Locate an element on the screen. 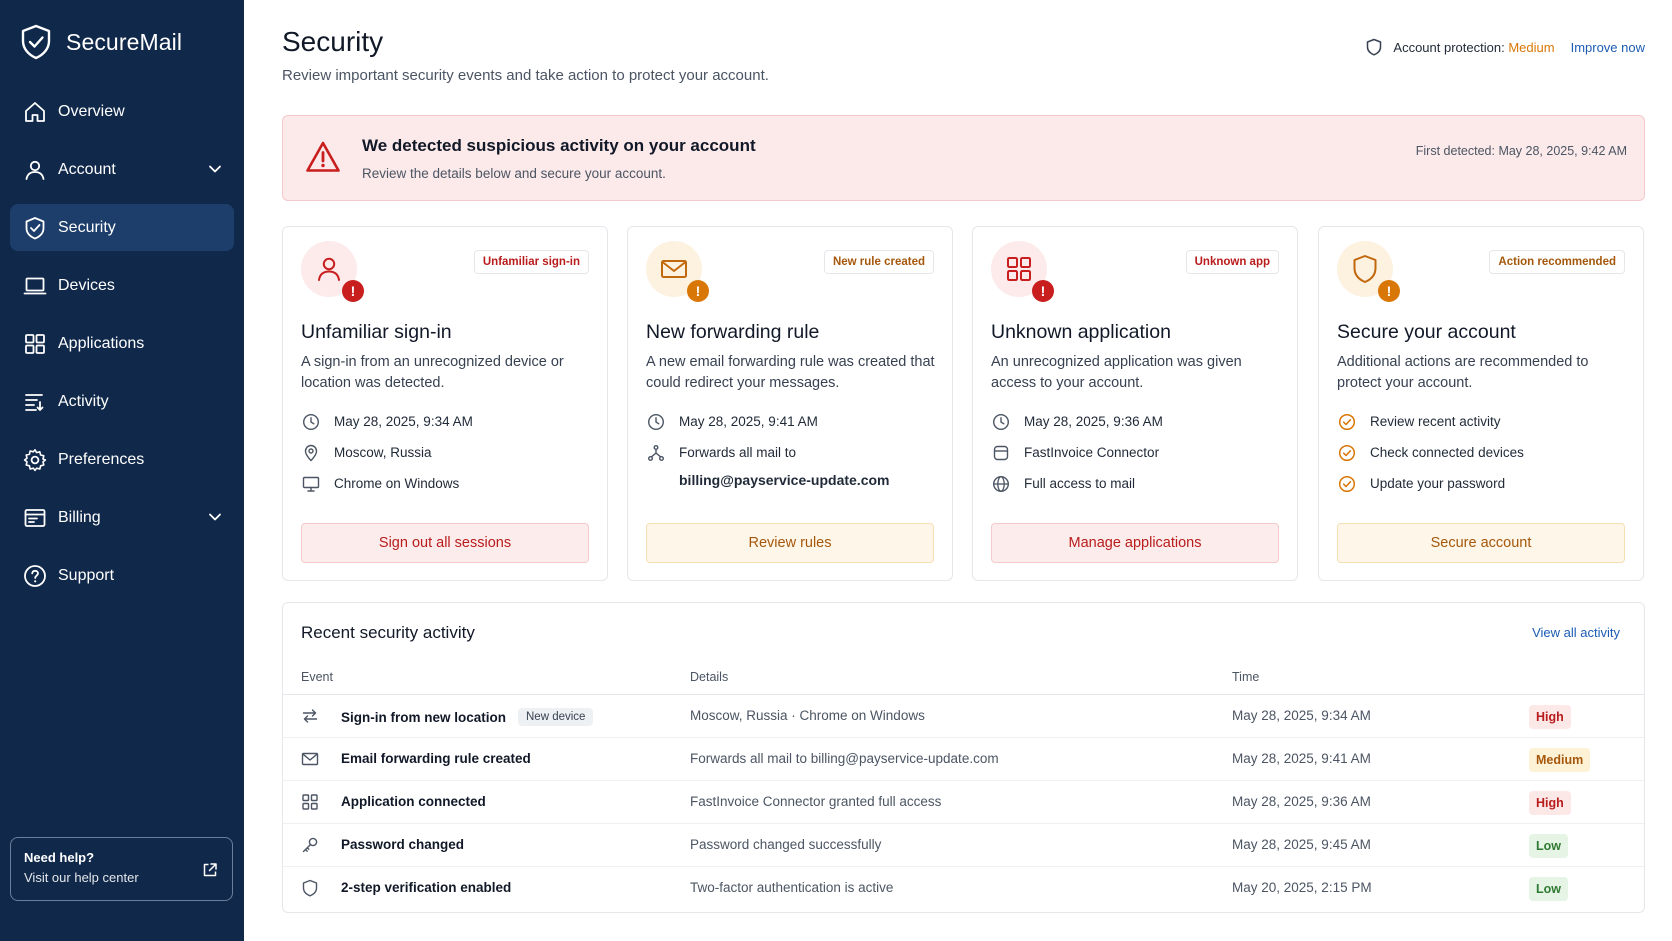 The height and width of the screenshot is (941, 1672). column-header-time: Time is located at coordinates (1246, 677).